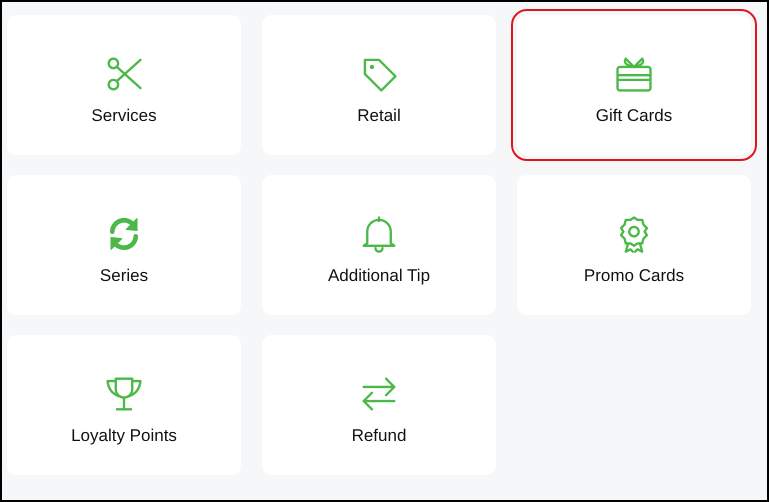 This screenshot has width=769, height=502. I want to click on category-tile: Additional Tip, so click(379, 245).